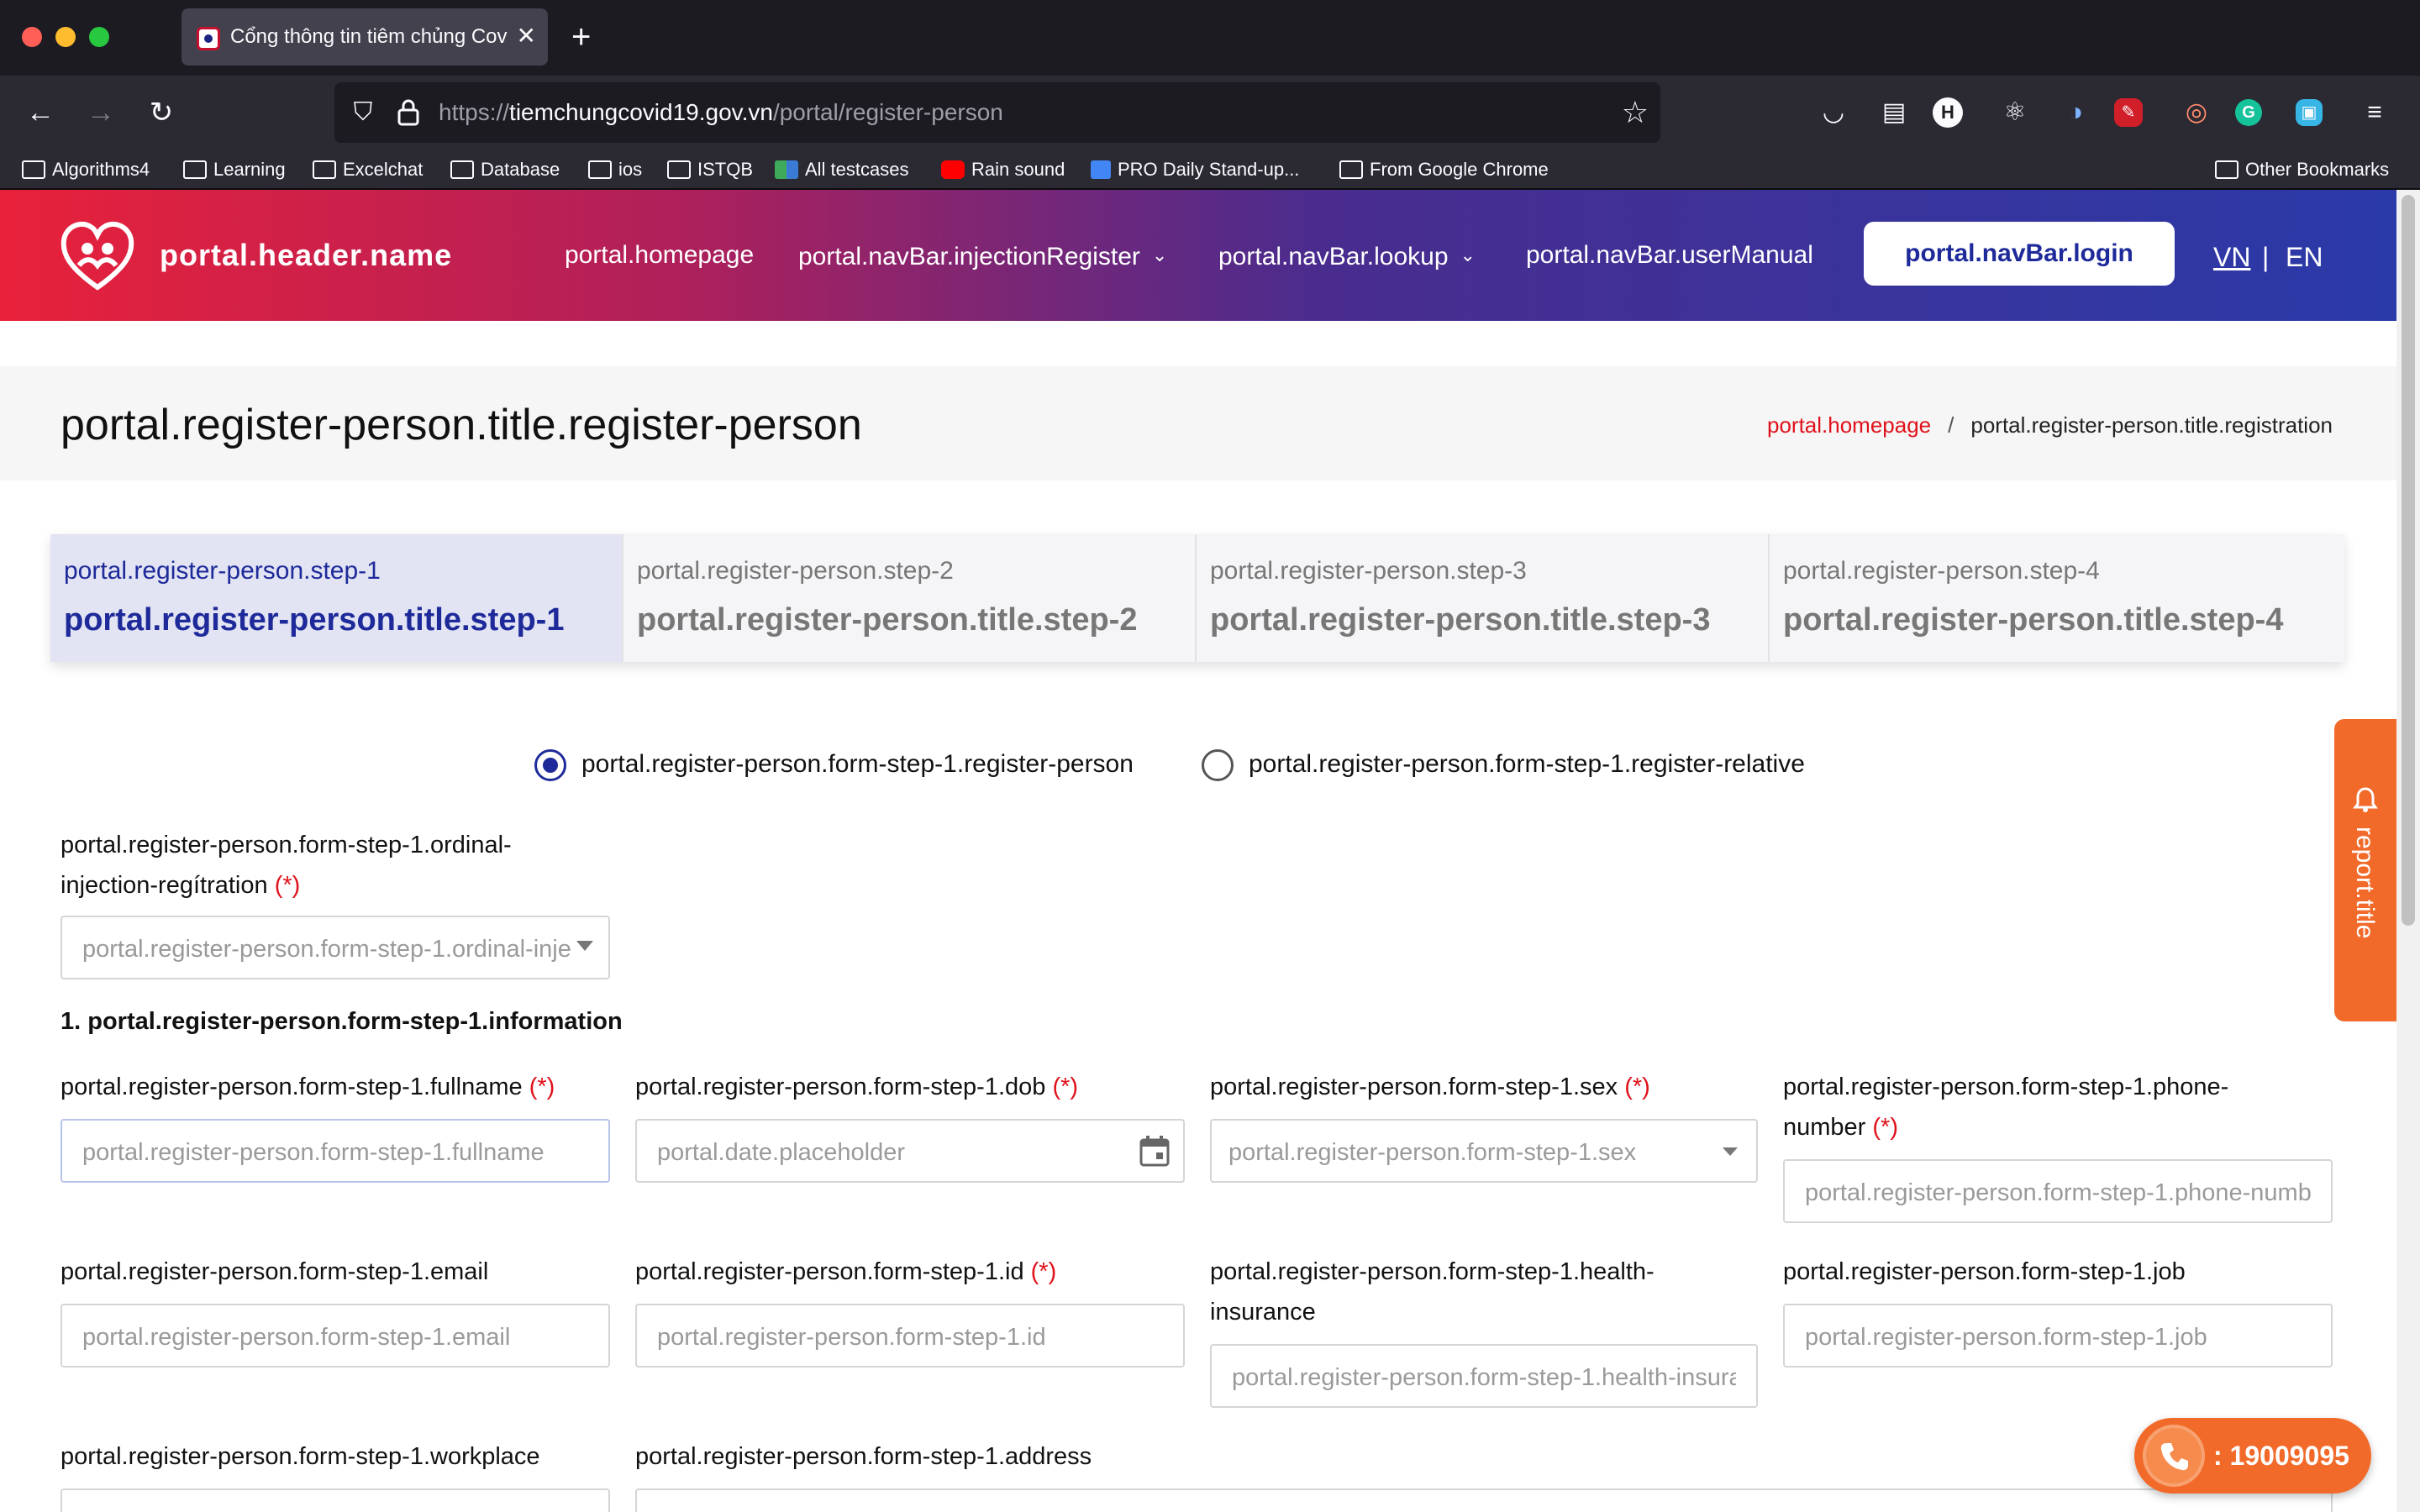  What do you see at coordinates (505, 170) in the screenshot?
I see `bookmark-item: Database` at bounding box center [505, 170].